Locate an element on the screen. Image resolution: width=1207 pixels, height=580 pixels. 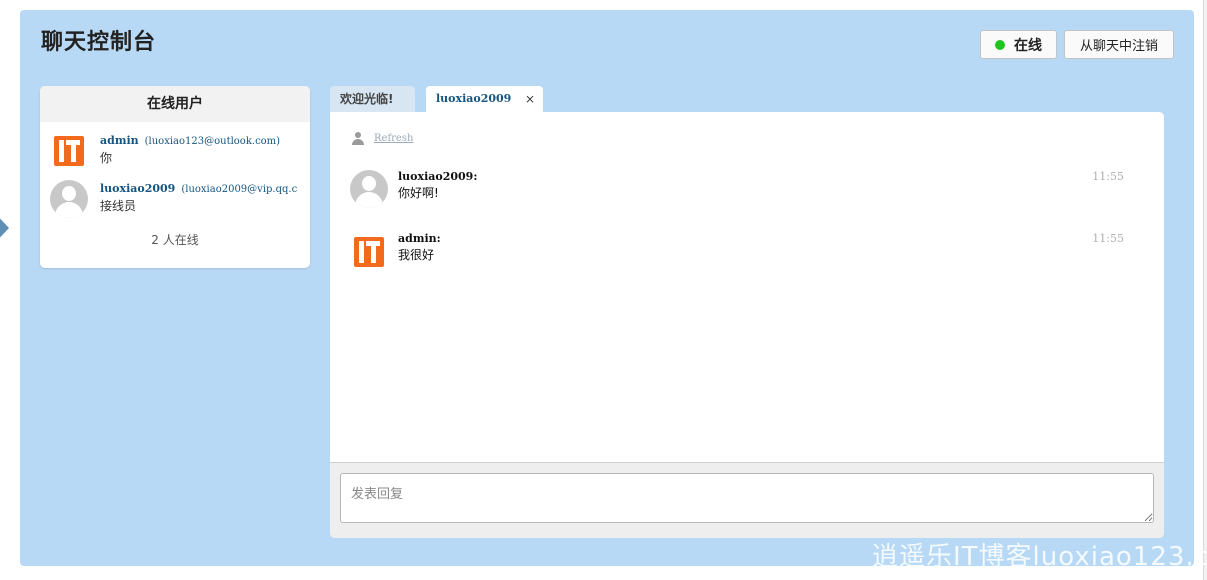
message-text: 你好啊! is located at coordinates (418, 193).